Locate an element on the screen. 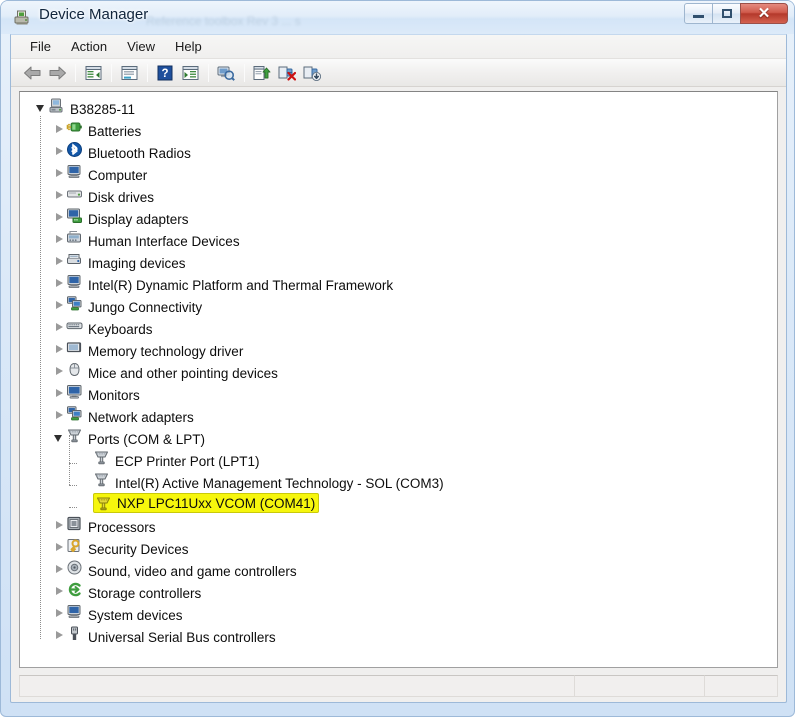 The height and width of the screenshot is (717, 795). update-driver-button is located at coordinates (262, 72).